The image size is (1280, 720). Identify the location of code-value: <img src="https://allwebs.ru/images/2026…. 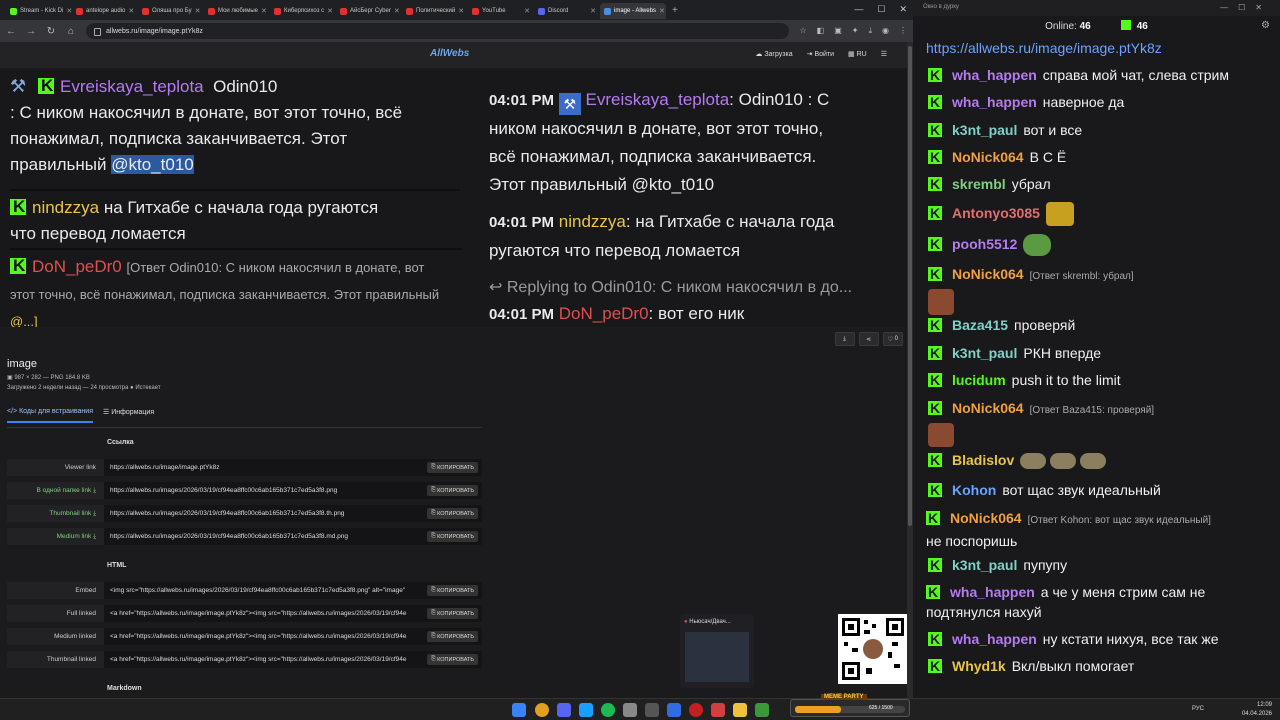
(293, 590).